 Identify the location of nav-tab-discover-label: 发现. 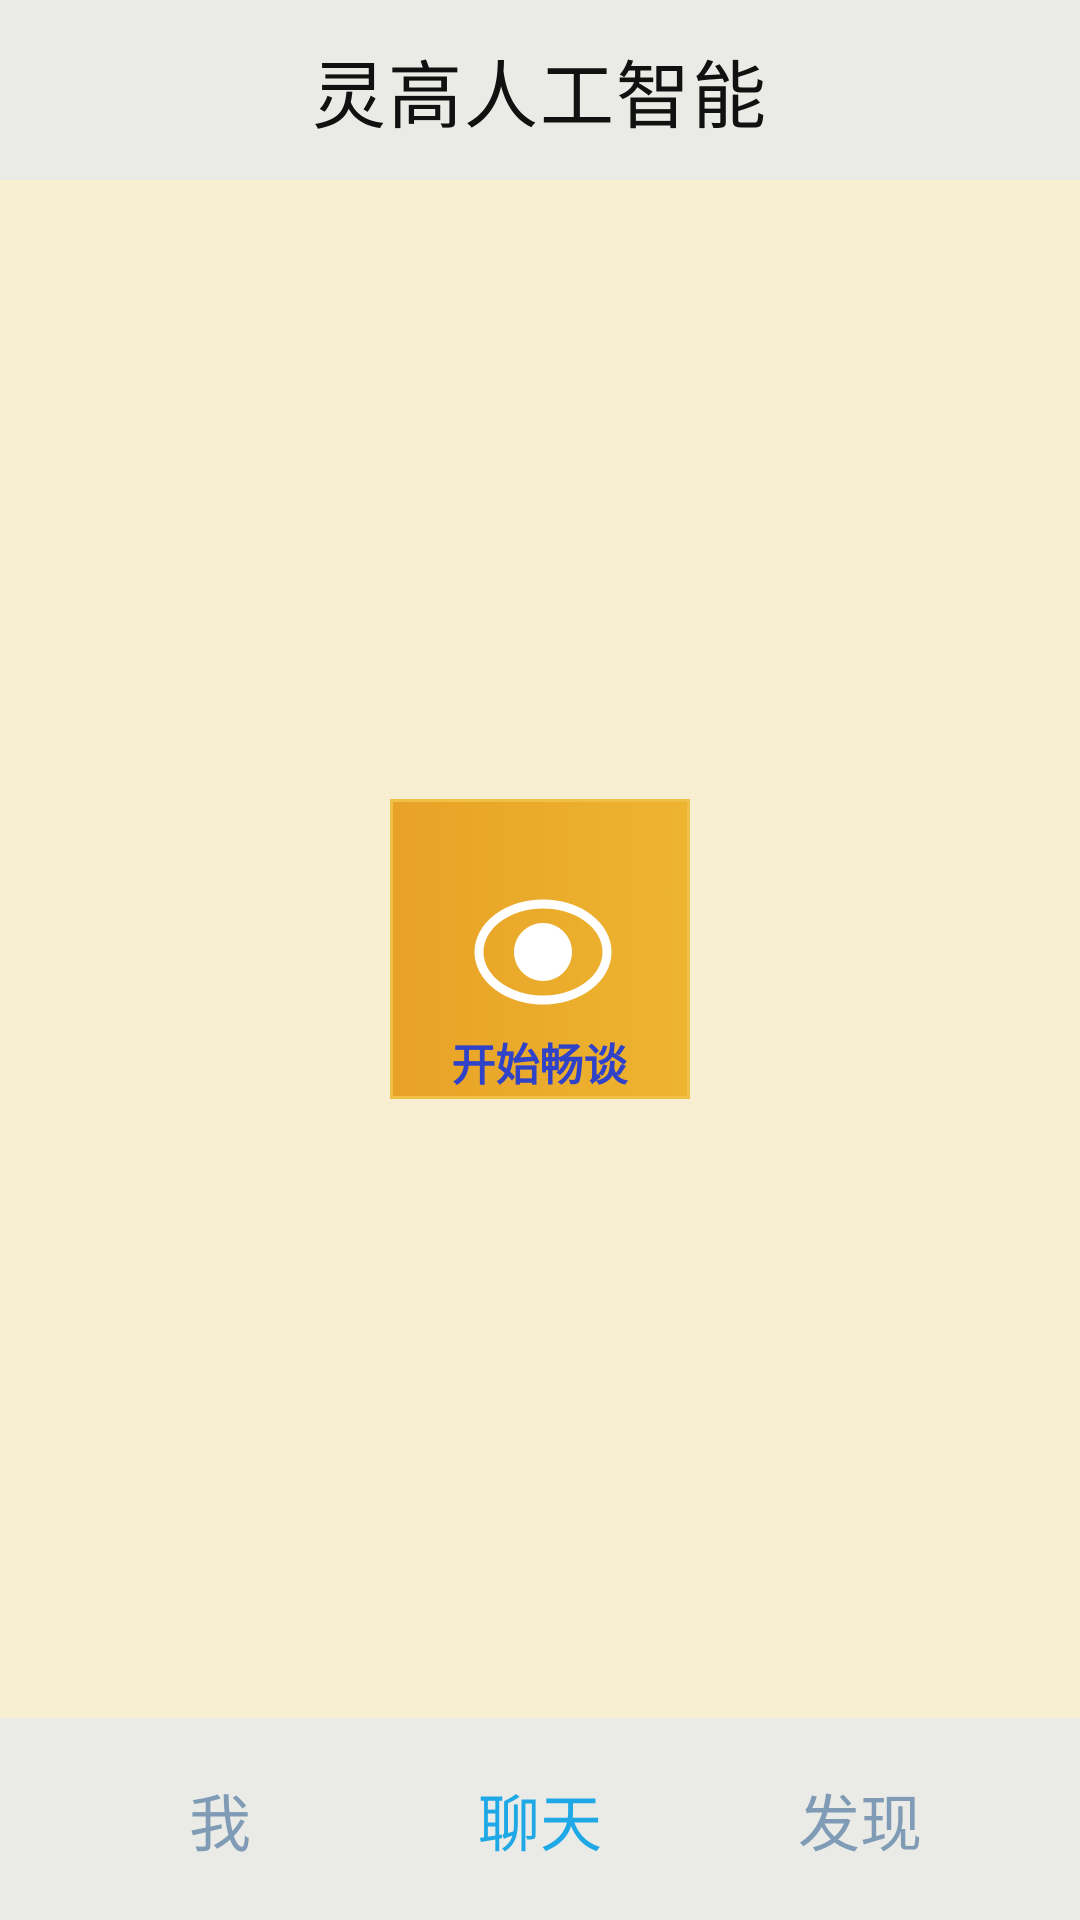
(859, 1824).